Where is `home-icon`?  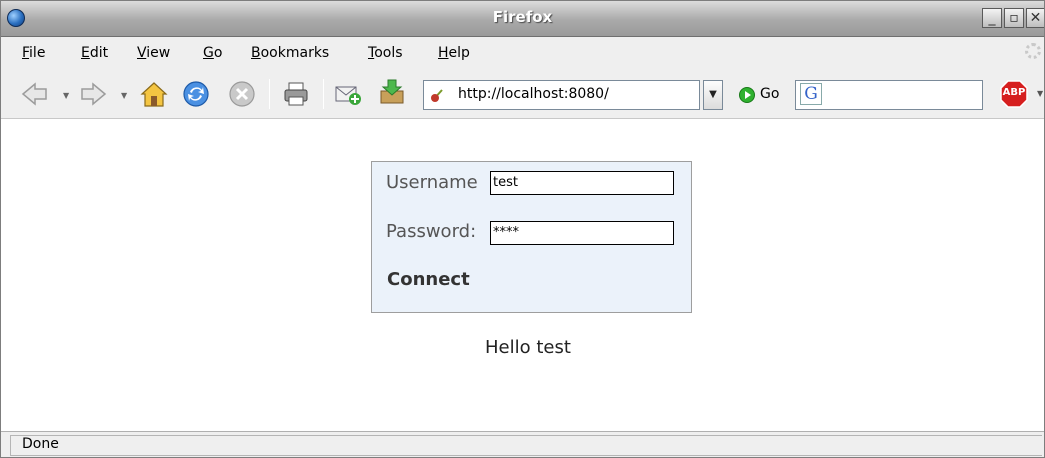 home-icon is located at coordinates (154, 94).